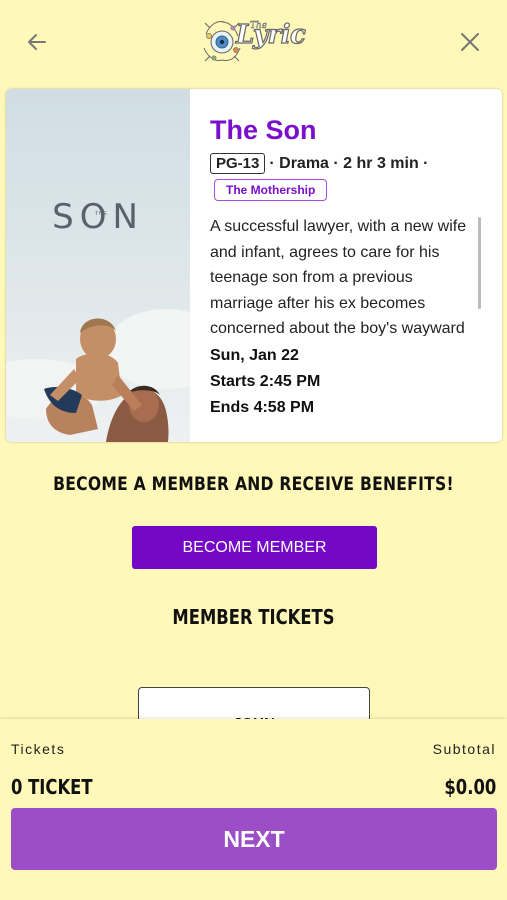 The image size is (507, 900). I want to click on membership-heading: BECOME A MEMBER AND RECEIVE BENEFITS!, so click(253, 484).